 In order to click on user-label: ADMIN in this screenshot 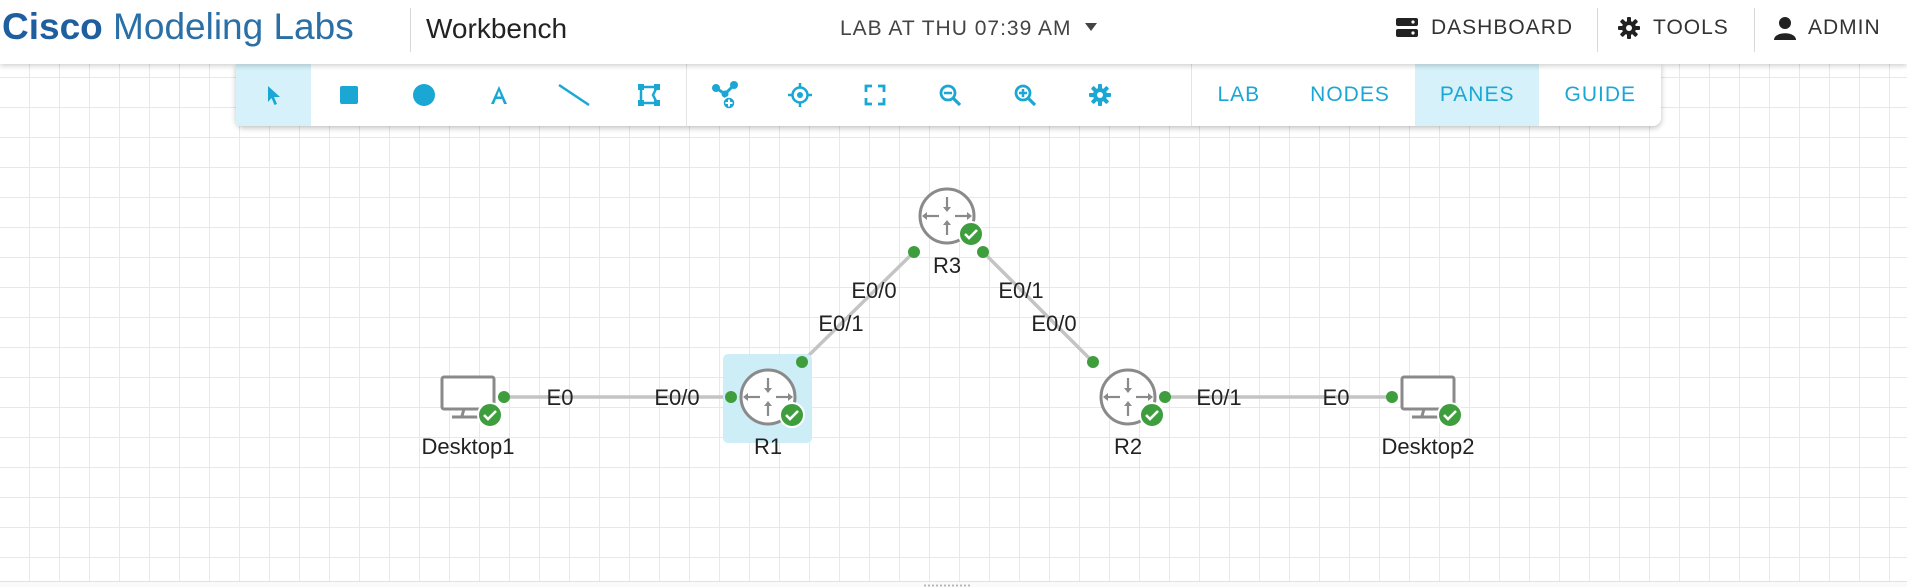, I will do `click(1844, 27)`.